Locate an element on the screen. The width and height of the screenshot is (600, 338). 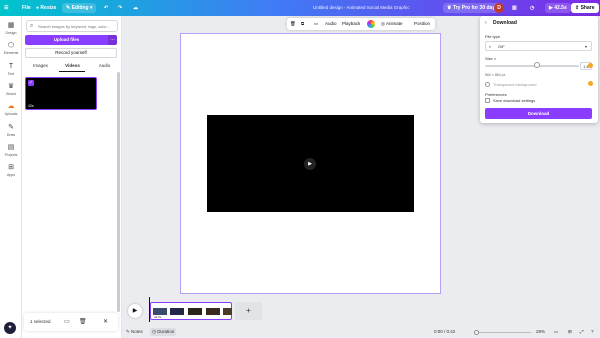
file-type-select: ◐ GIF ▾ is located at coordinates (538, 46).